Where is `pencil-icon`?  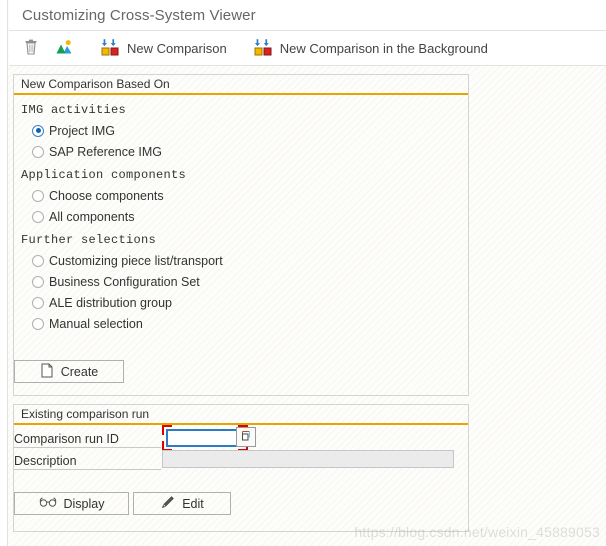
pencil-icon is located at coordinates (167, 504).